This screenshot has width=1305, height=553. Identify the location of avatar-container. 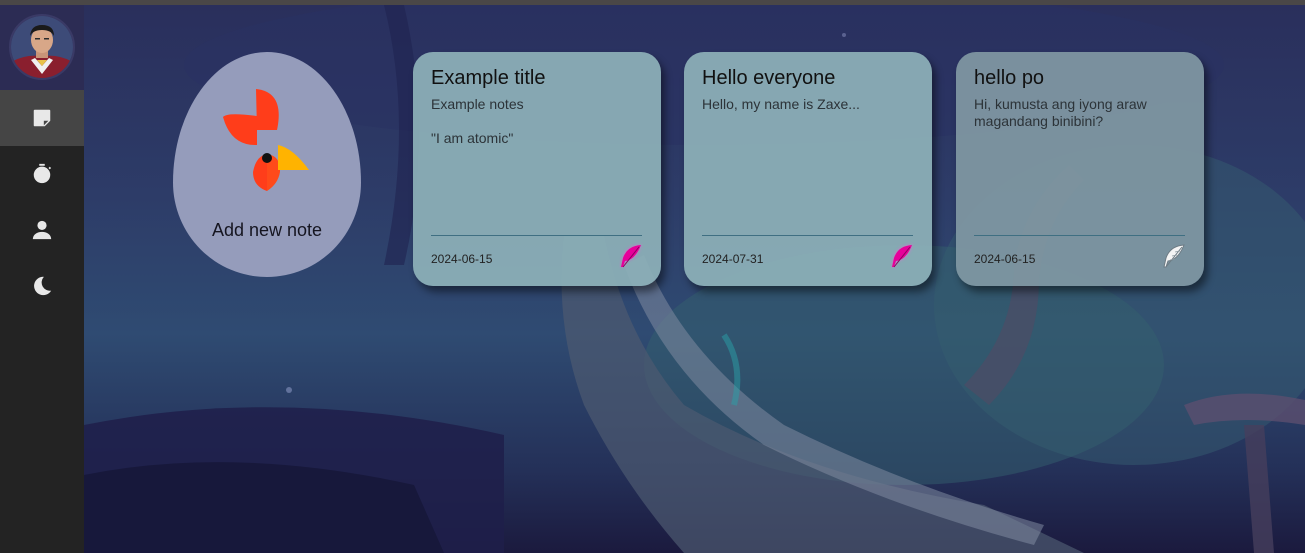
(42, 47).